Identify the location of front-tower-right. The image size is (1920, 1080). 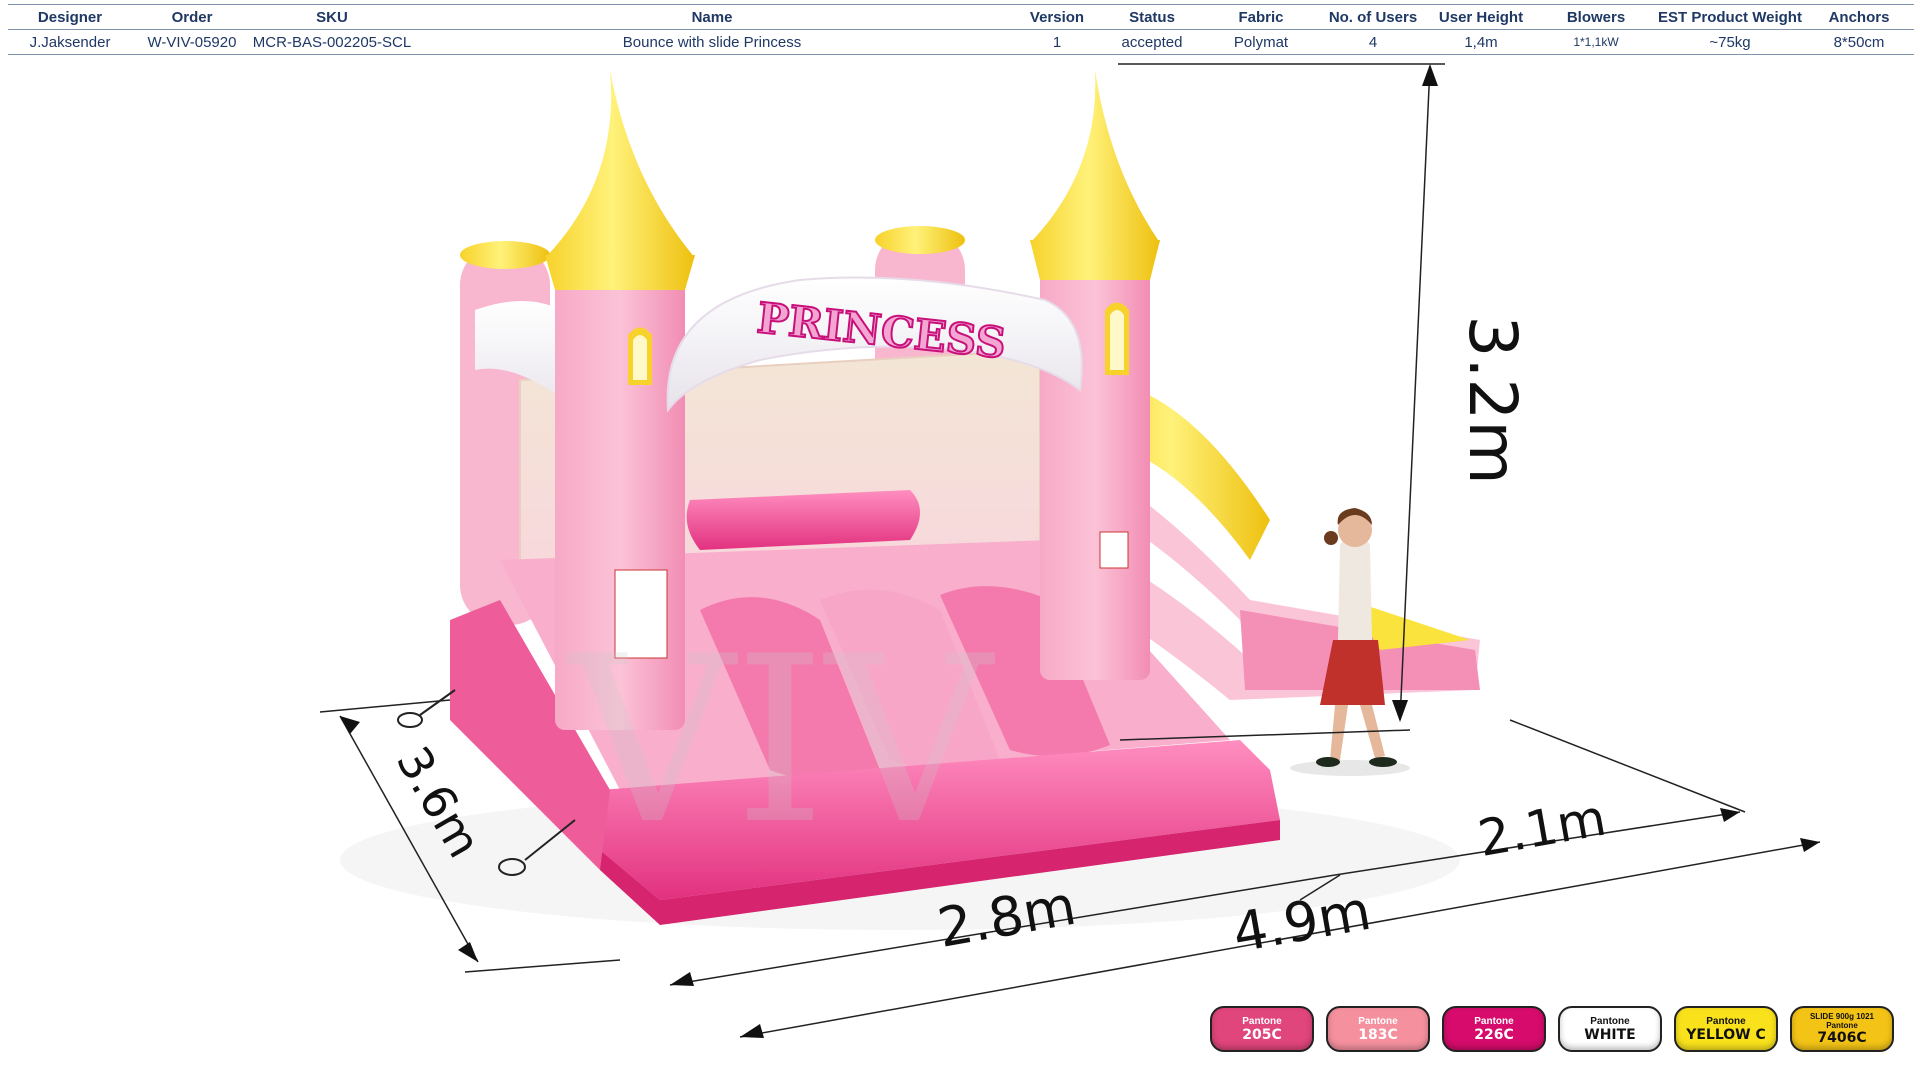
(1095, 375).